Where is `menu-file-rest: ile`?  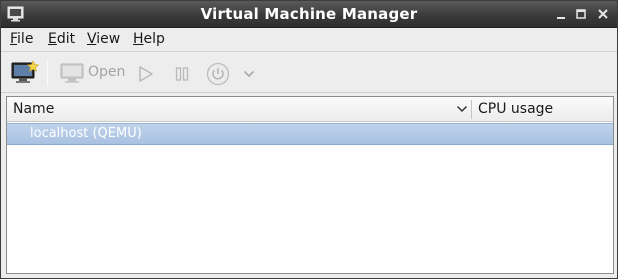
menu-file-rest: ile is located at coordinates (25, 39).